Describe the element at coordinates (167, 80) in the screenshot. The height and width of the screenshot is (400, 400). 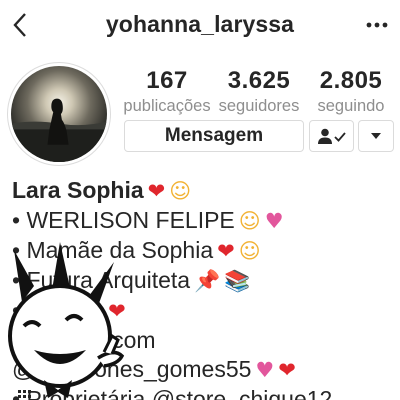
I see `posts-count-value: 167` at that location.